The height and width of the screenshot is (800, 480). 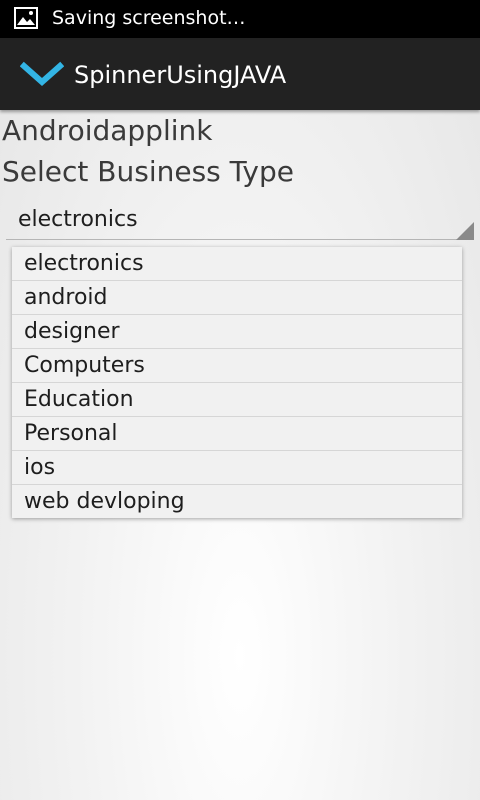 What do you see at coordinates (237, 468) in the screenshot?
I see `dropdown-item-ios: ios` at bounding box center [237, 468].